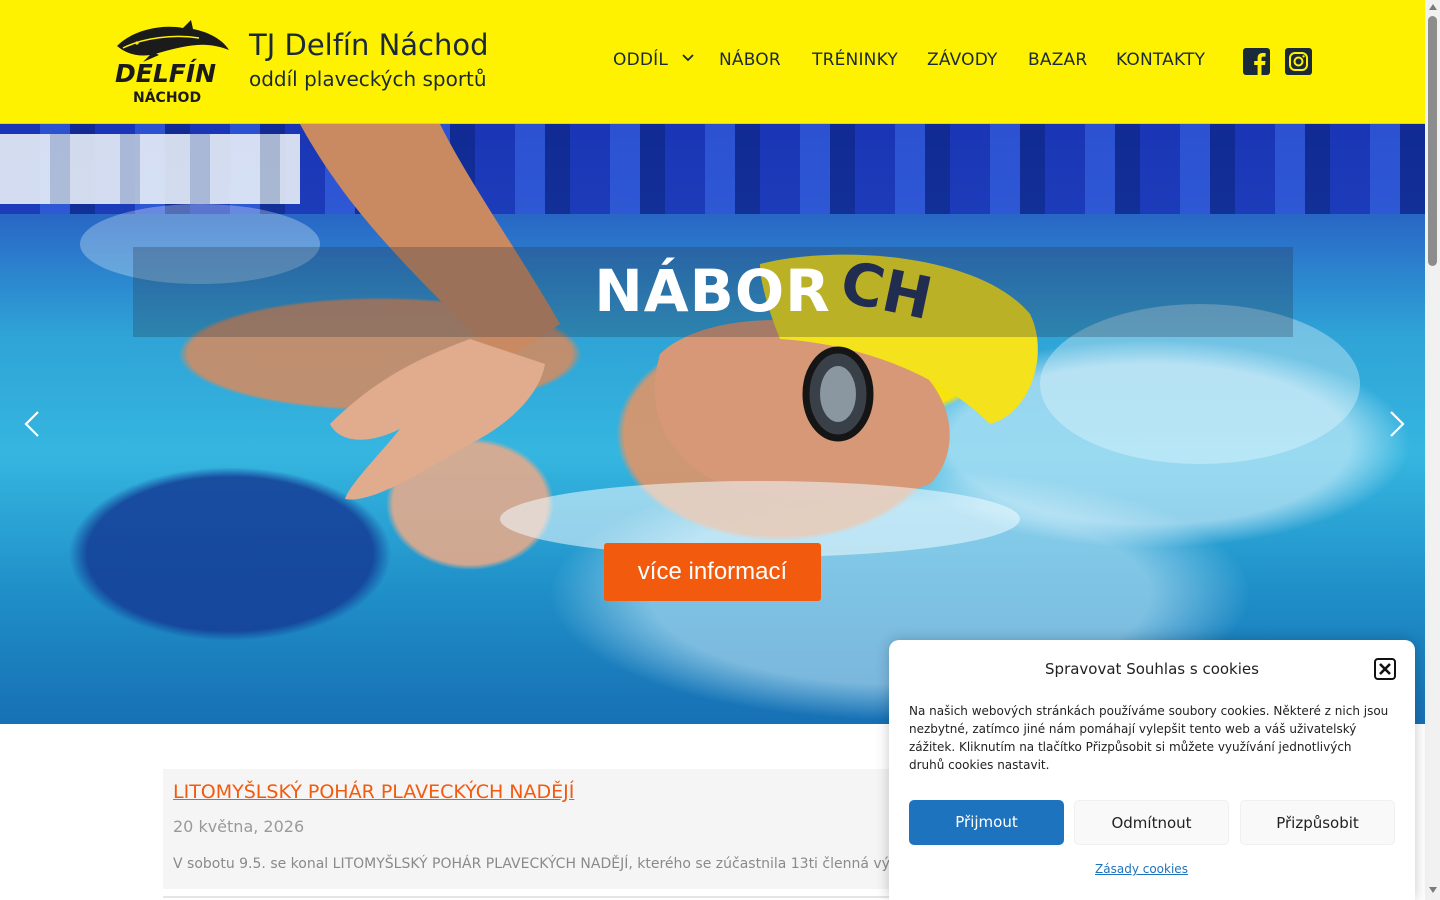 Image resolution: width=1440 pixels, height=900 pixels. What do you see at coordinates (1317, 822) in the screenshot?
I see `customize-cookies-button: Přizpůsobit` at bounding box center [1317, 822].